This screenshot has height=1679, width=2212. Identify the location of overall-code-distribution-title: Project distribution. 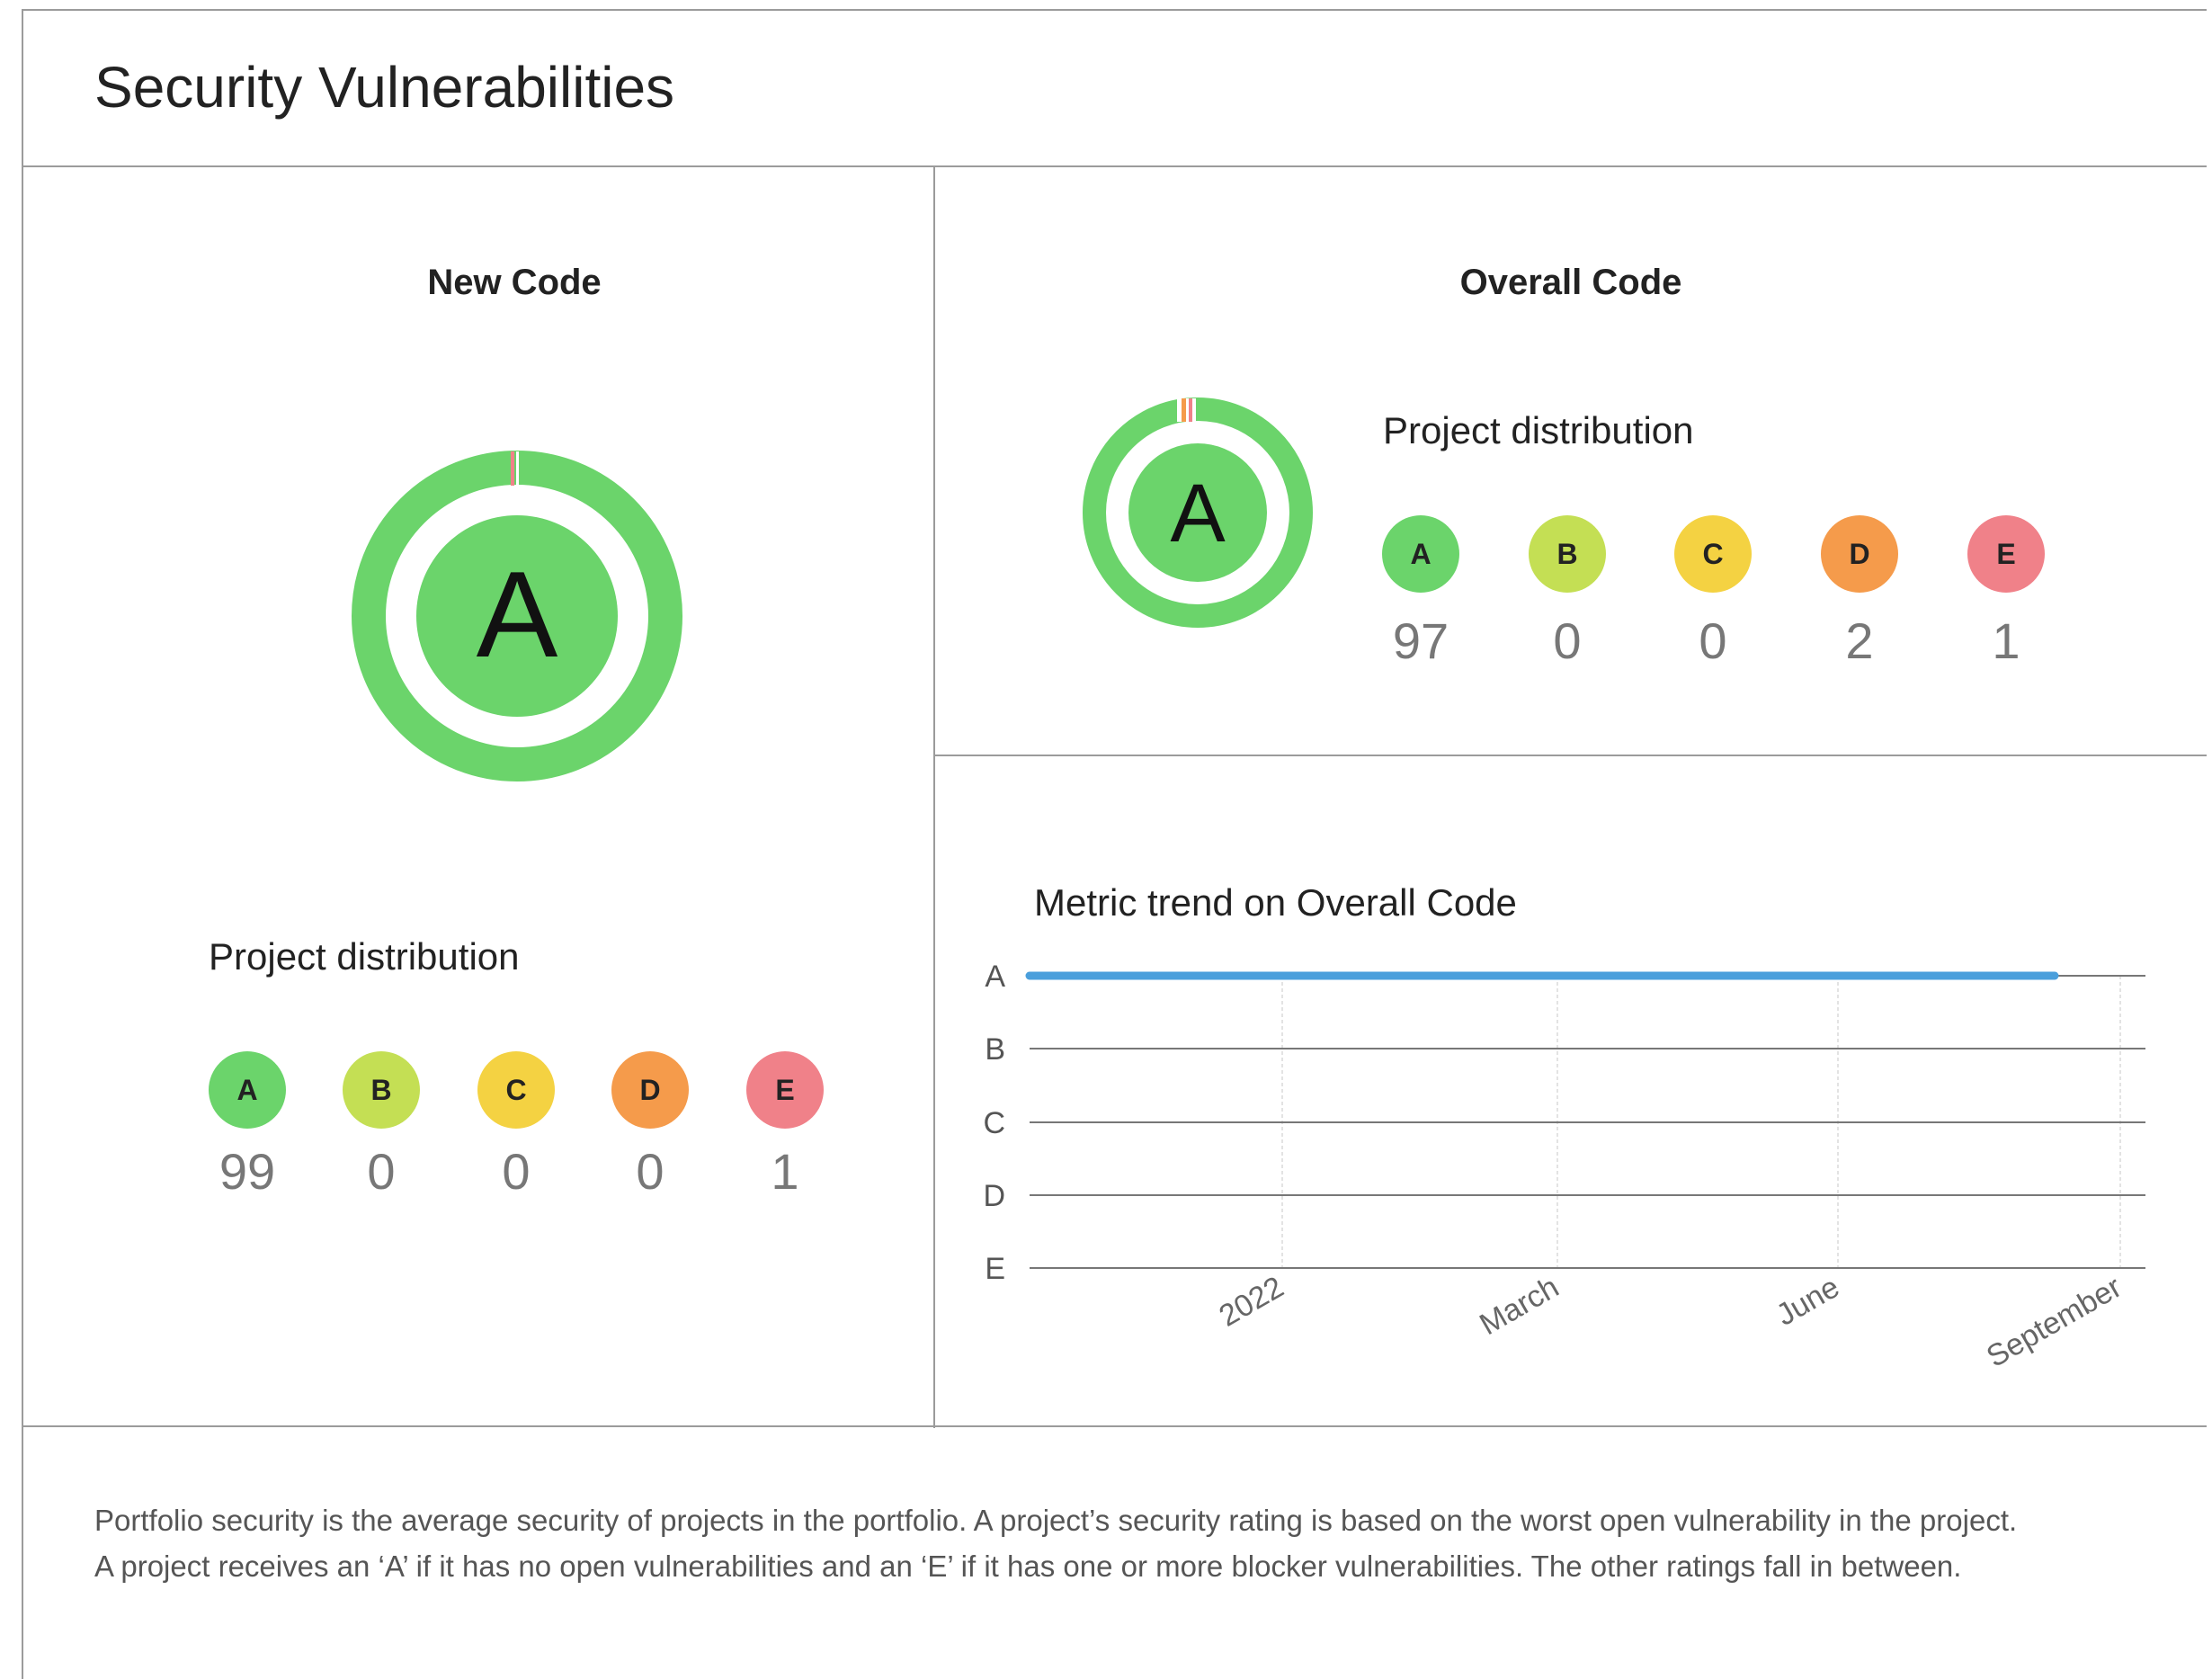
(1538, 430).